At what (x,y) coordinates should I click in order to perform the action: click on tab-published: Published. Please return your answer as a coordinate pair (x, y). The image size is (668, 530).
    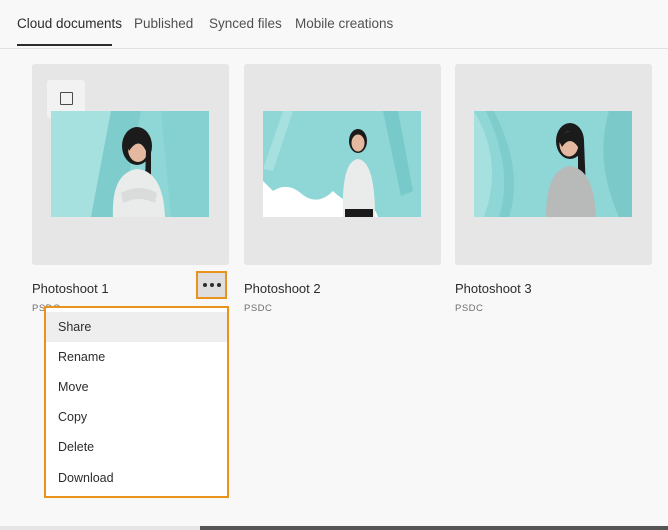
    Looking at the image, I should click on (163, 23).